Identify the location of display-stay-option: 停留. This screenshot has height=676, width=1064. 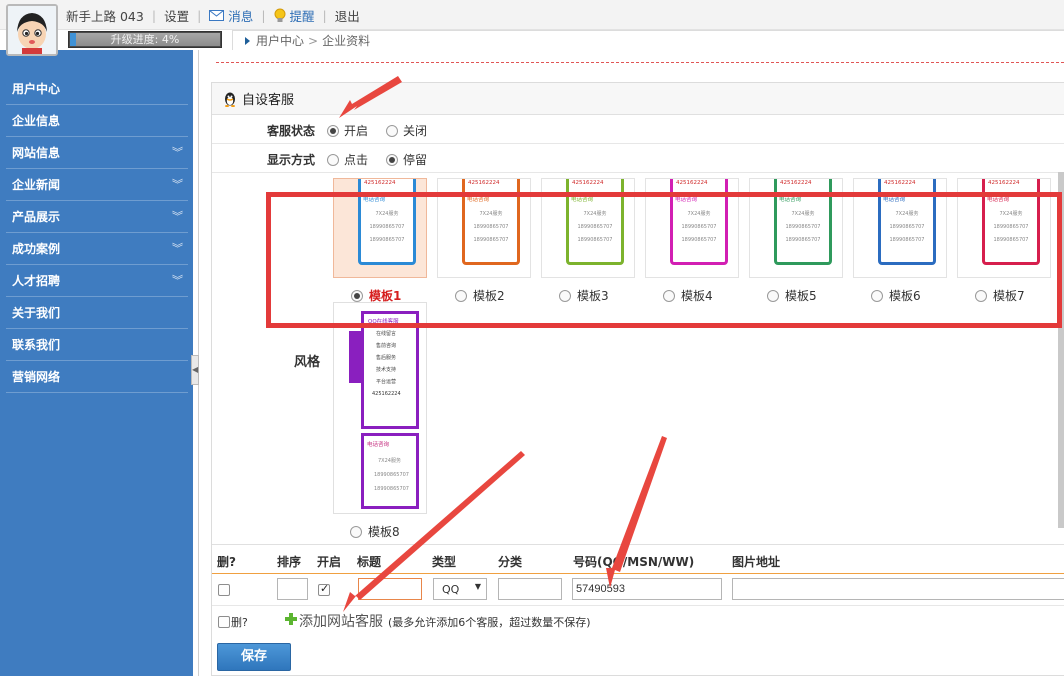
(406, 159).